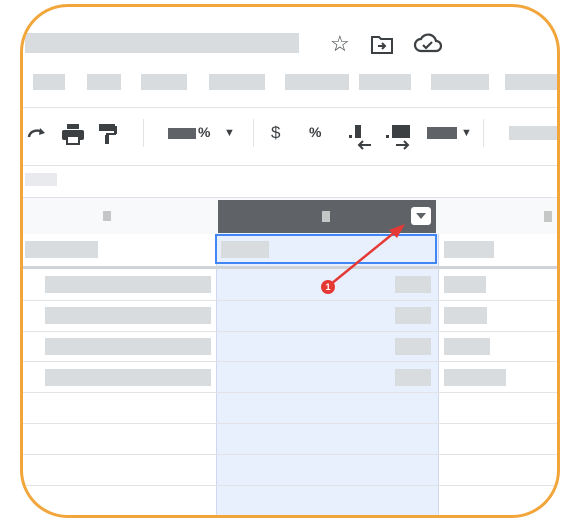 This screenshot has width=562, height=520. I want to click on print-icon, so click(73, 134).